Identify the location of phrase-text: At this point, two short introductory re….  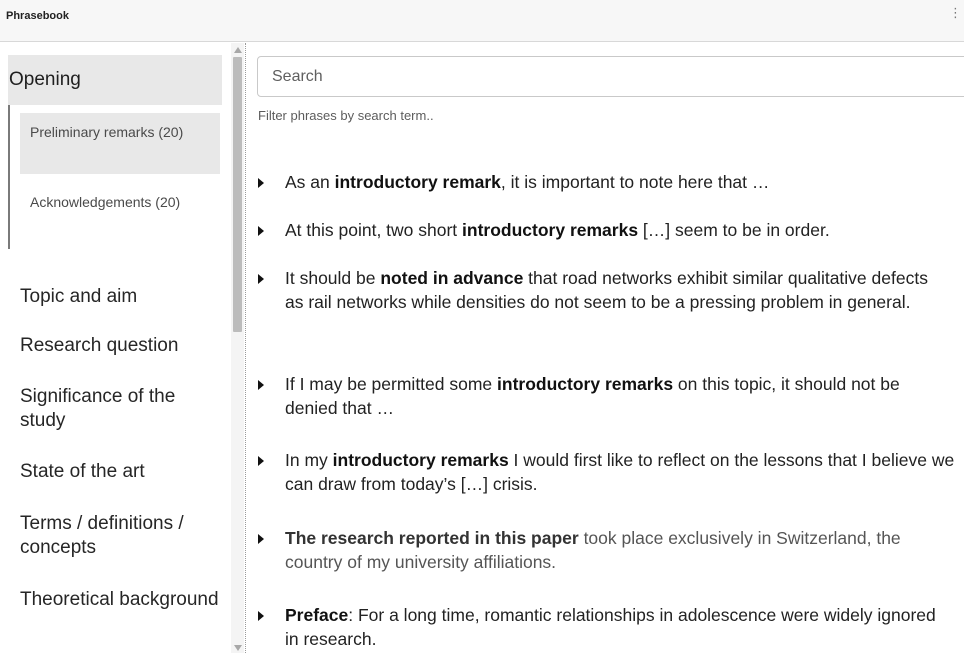
(557, 230).